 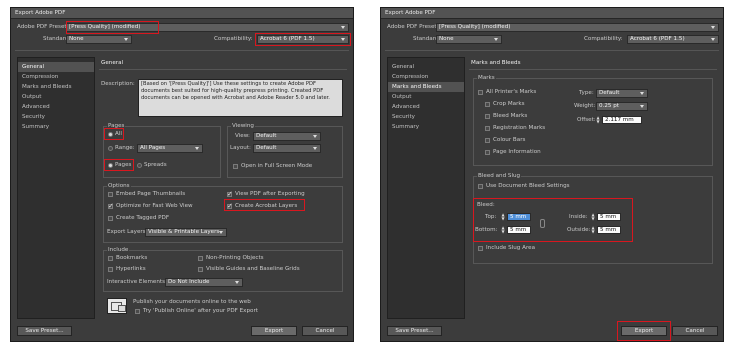 What do you see at coordinates (253, 269) in the screenshot?
I see `guides-label: Visible Guides and Baseline Grids` at bounding box center [253, 269].